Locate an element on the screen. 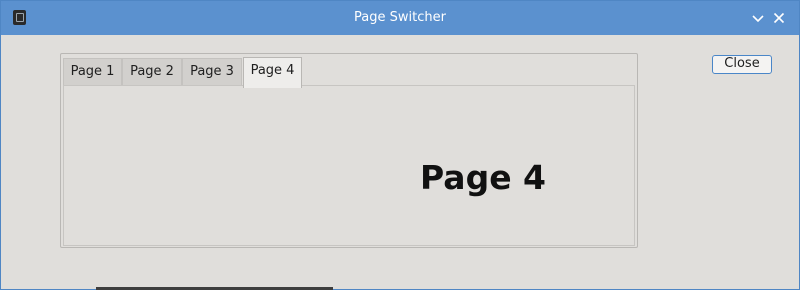  tab-page-3: Page 3 is located at coordinates (212, 72).